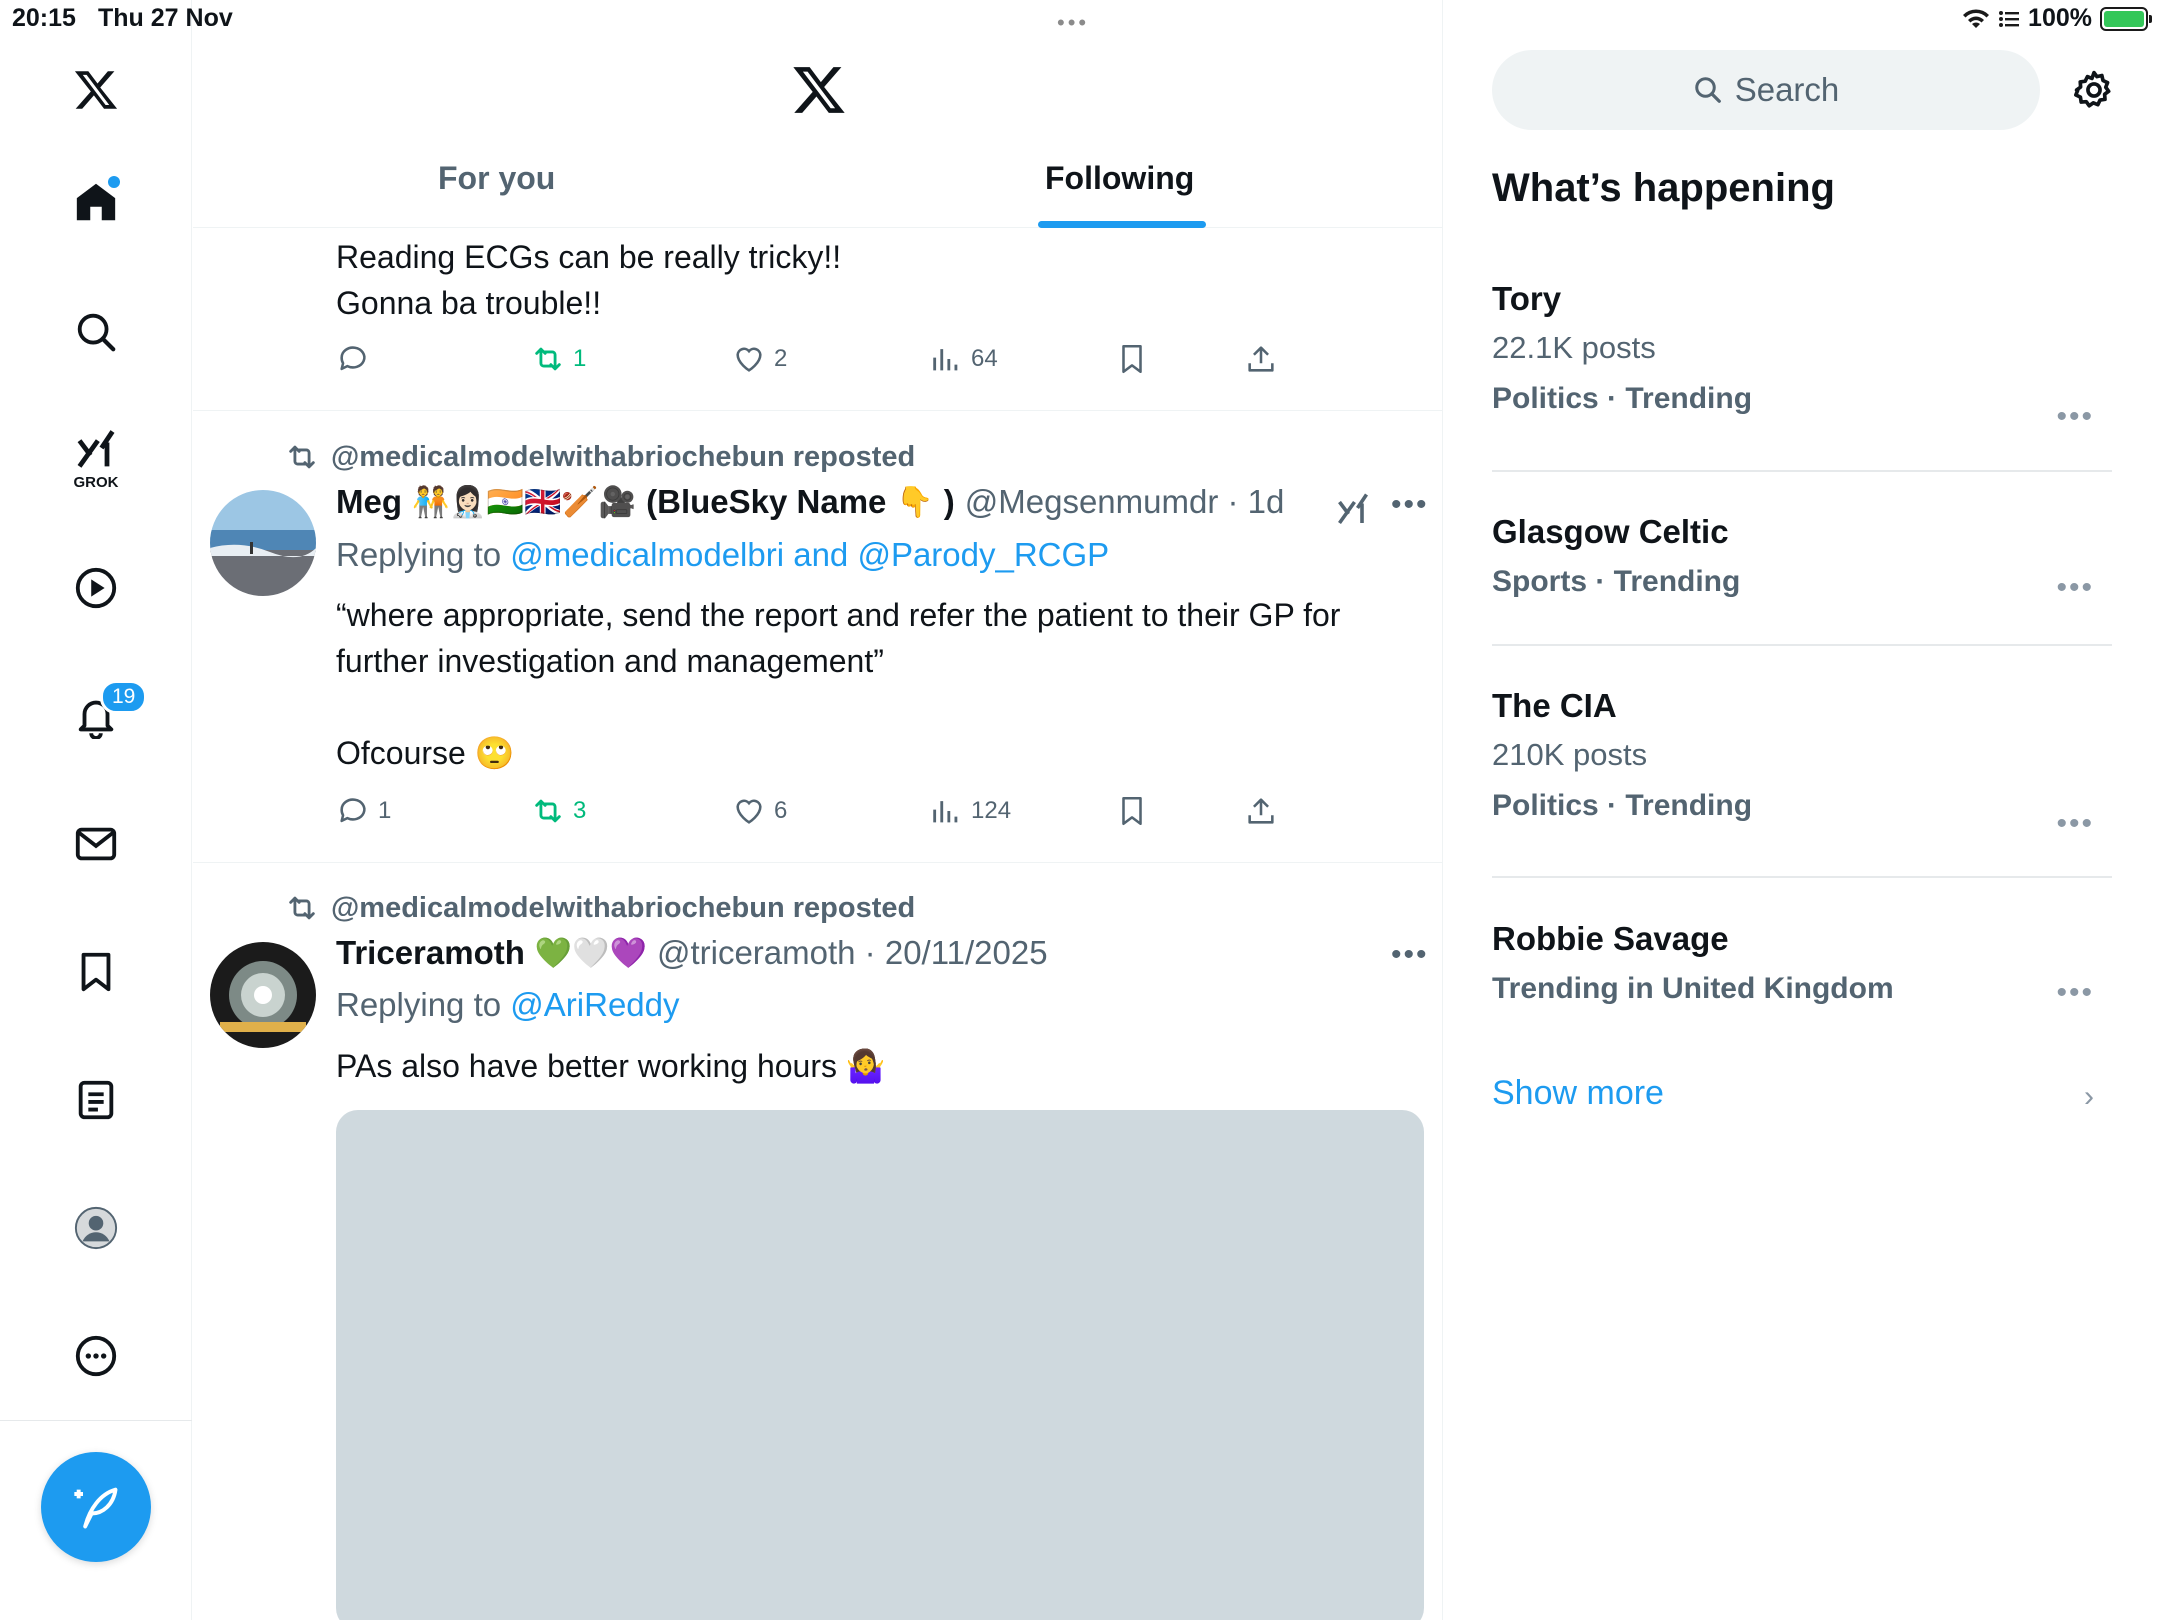  I want to click on like-button: 6, so click(759, 811).